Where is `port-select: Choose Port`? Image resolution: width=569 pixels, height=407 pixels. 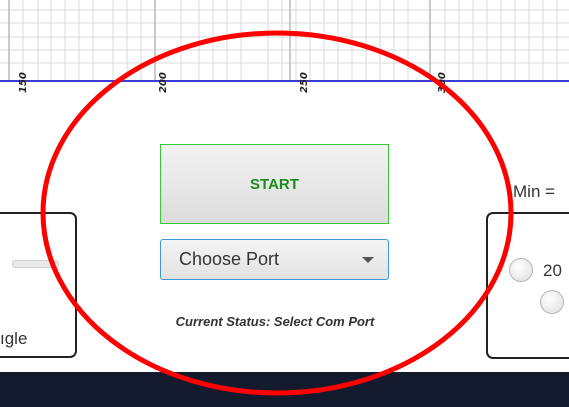
port-select: Choose Port is located at coordinates (274, 259).